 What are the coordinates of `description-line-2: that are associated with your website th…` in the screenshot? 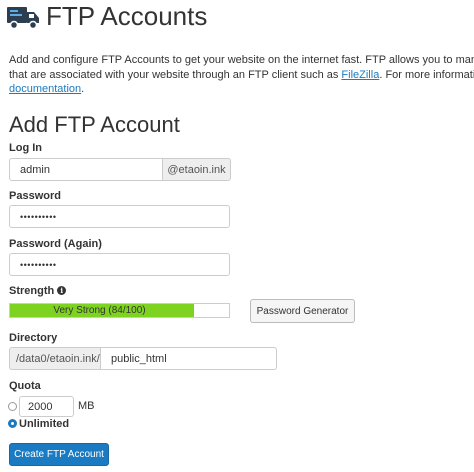 It's located at (175, 74).